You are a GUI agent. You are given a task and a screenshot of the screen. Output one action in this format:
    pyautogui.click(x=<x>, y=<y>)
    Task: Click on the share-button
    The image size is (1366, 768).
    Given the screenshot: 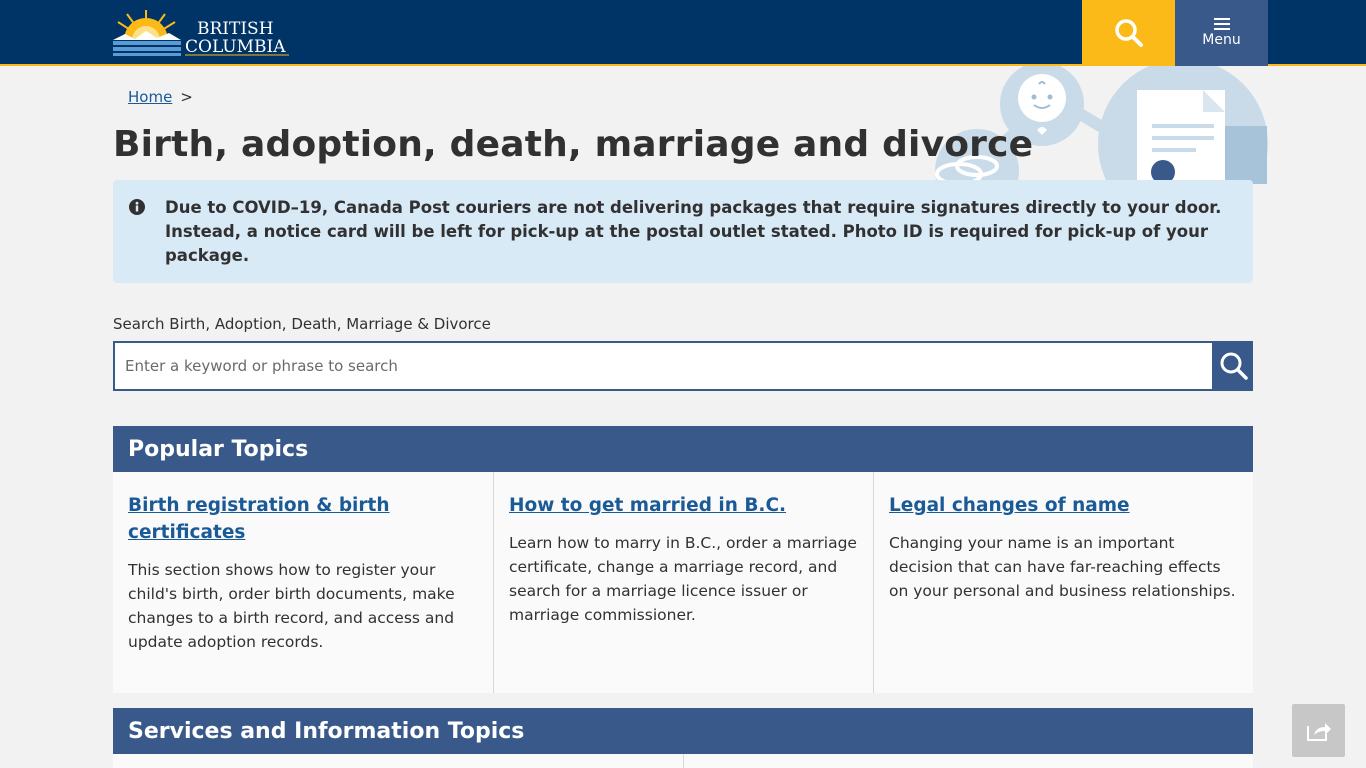 What is the action you would take?
    pyautogui.click(x=1318, y=730)
    